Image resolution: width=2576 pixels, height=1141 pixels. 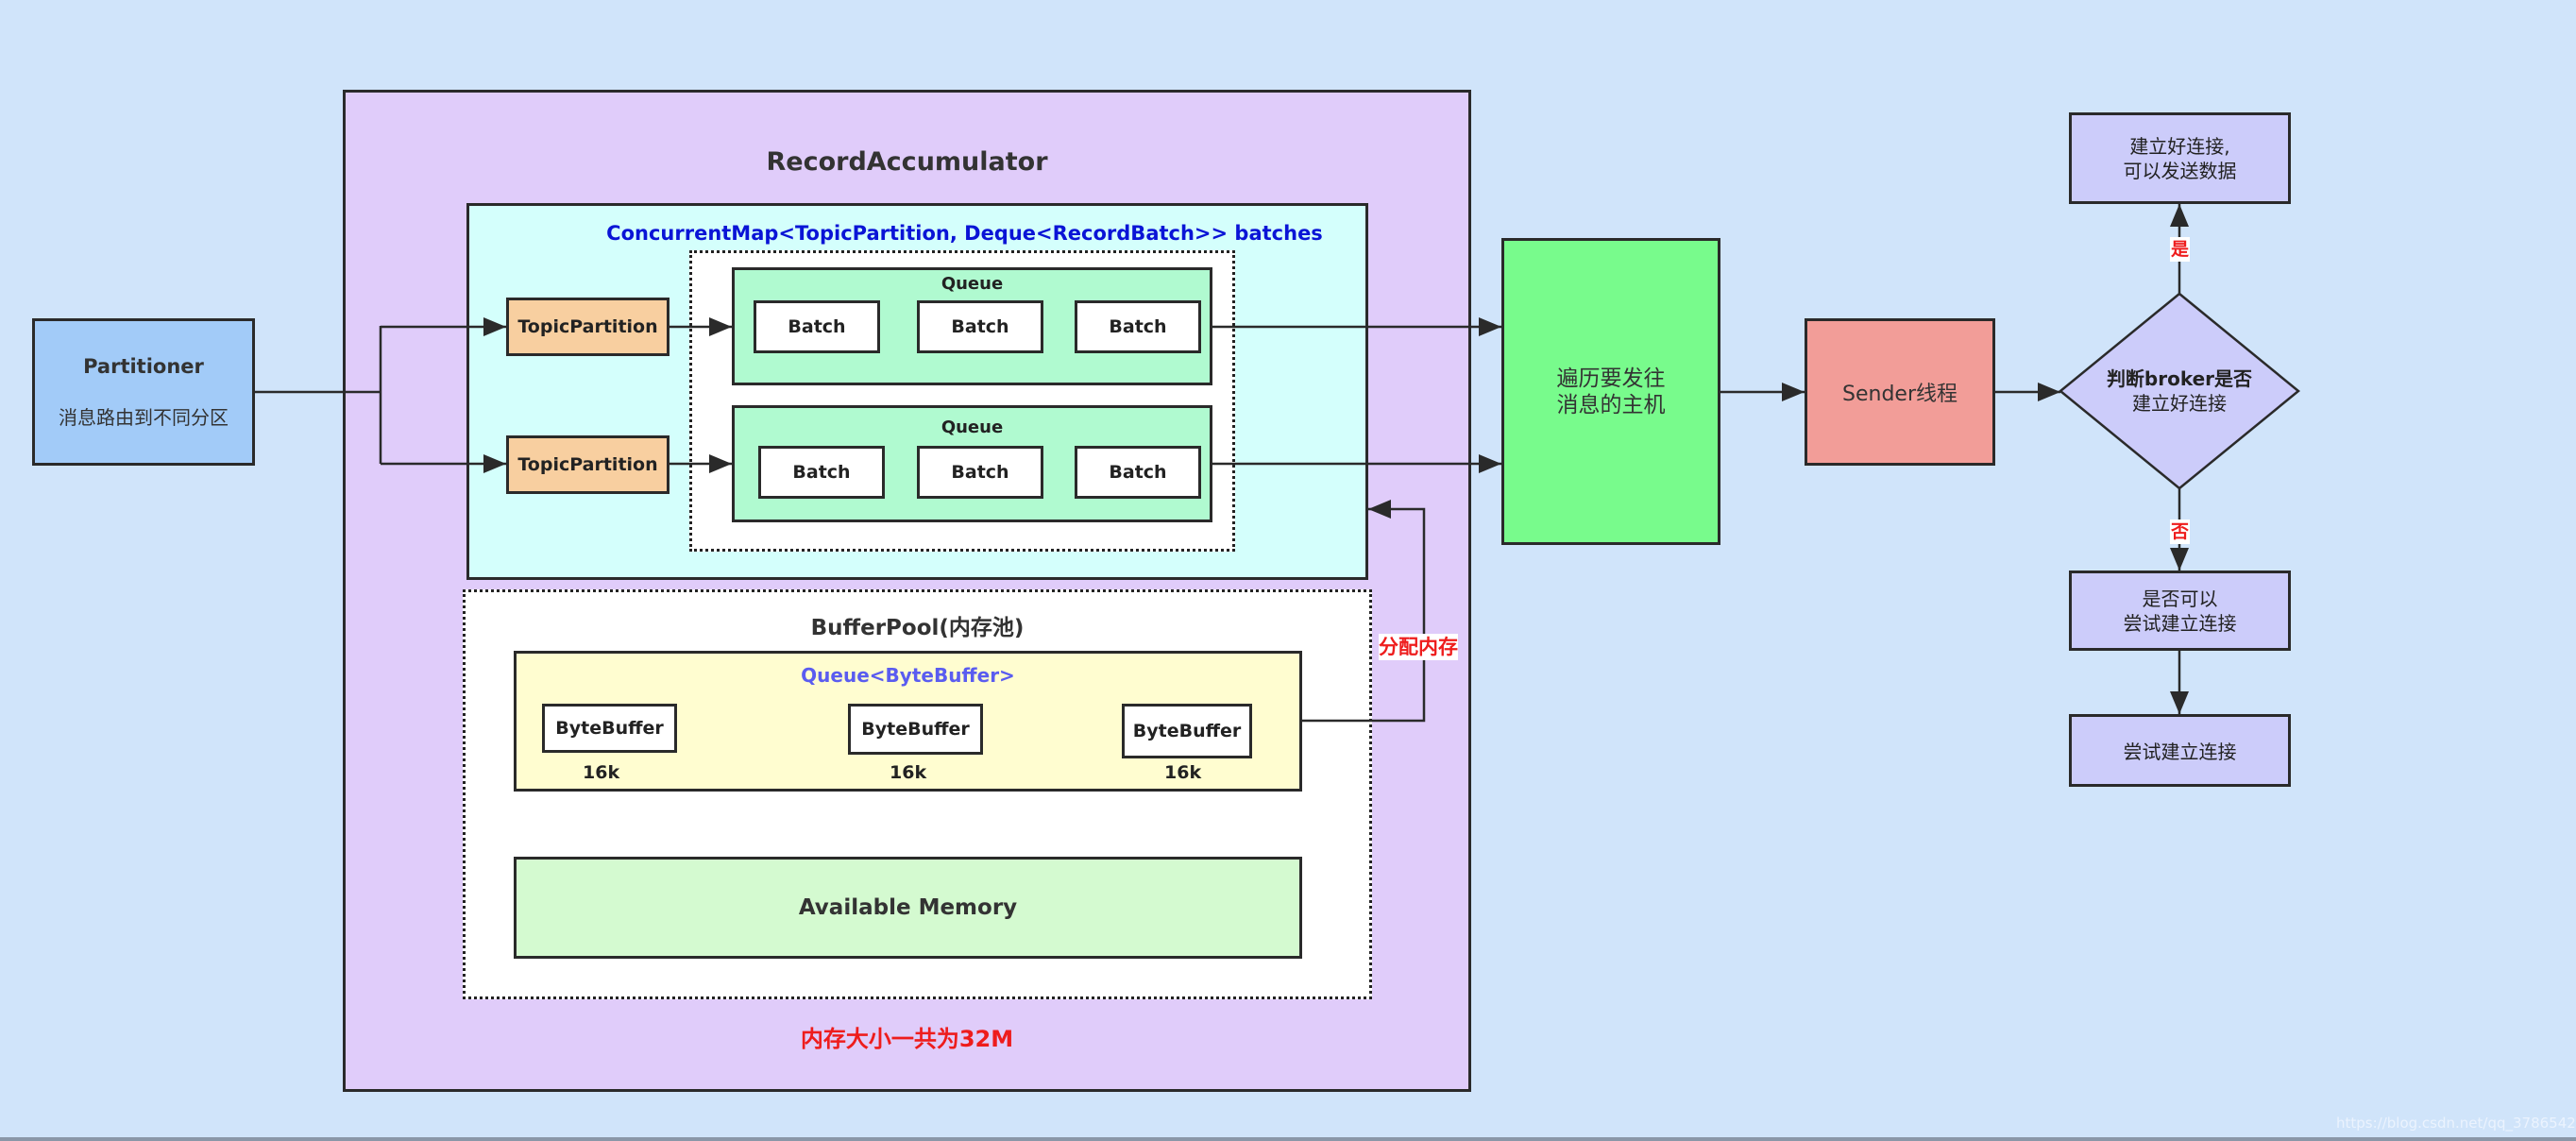 What do you see at coordinates (2179, 391) in the screenshot?
I see `decision-text: 判断broker是否 建立好连接` at bounding box center [2179, 391].